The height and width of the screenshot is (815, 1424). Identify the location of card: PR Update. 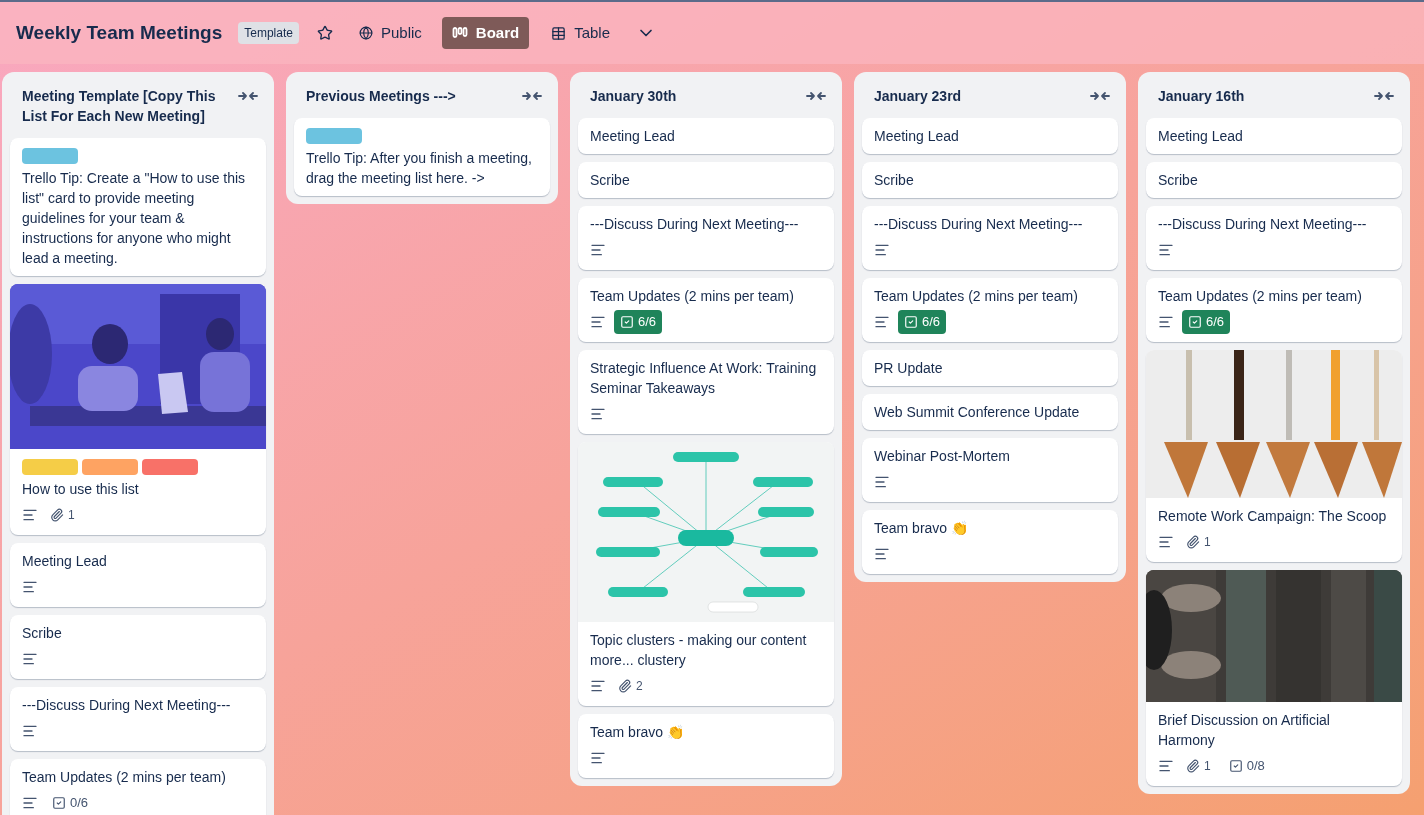
(990, 368).